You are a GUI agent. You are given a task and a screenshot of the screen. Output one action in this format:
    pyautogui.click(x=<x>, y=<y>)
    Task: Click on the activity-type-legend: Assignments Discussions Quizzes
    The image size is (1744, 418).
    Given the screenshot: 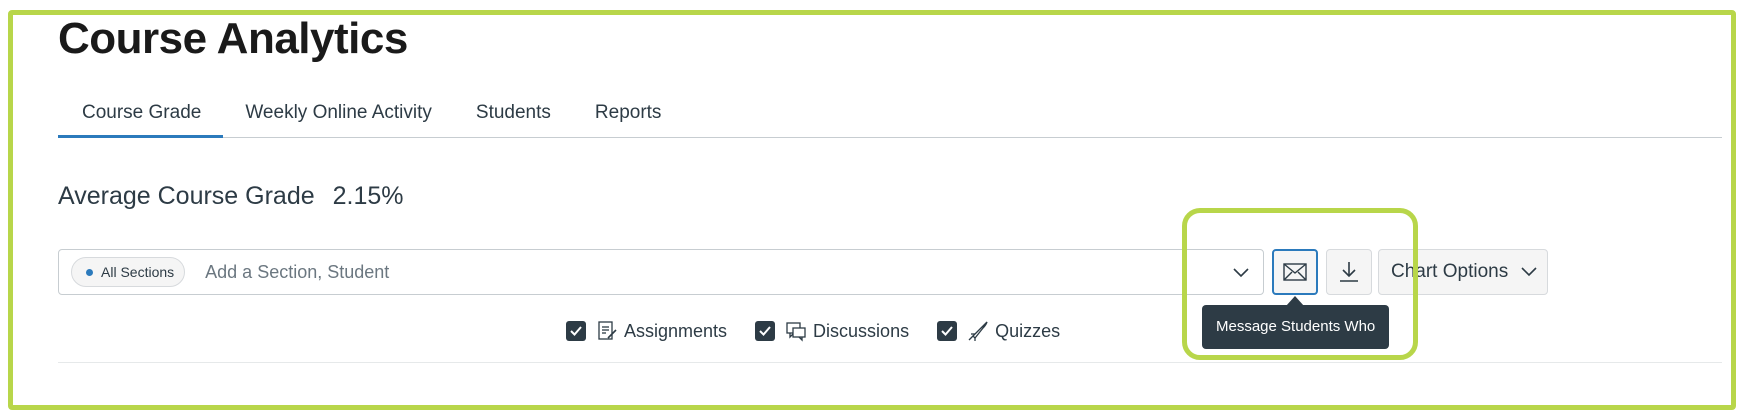 What is the action you would take?
    pyautogui.click(x=827, y=331)
    